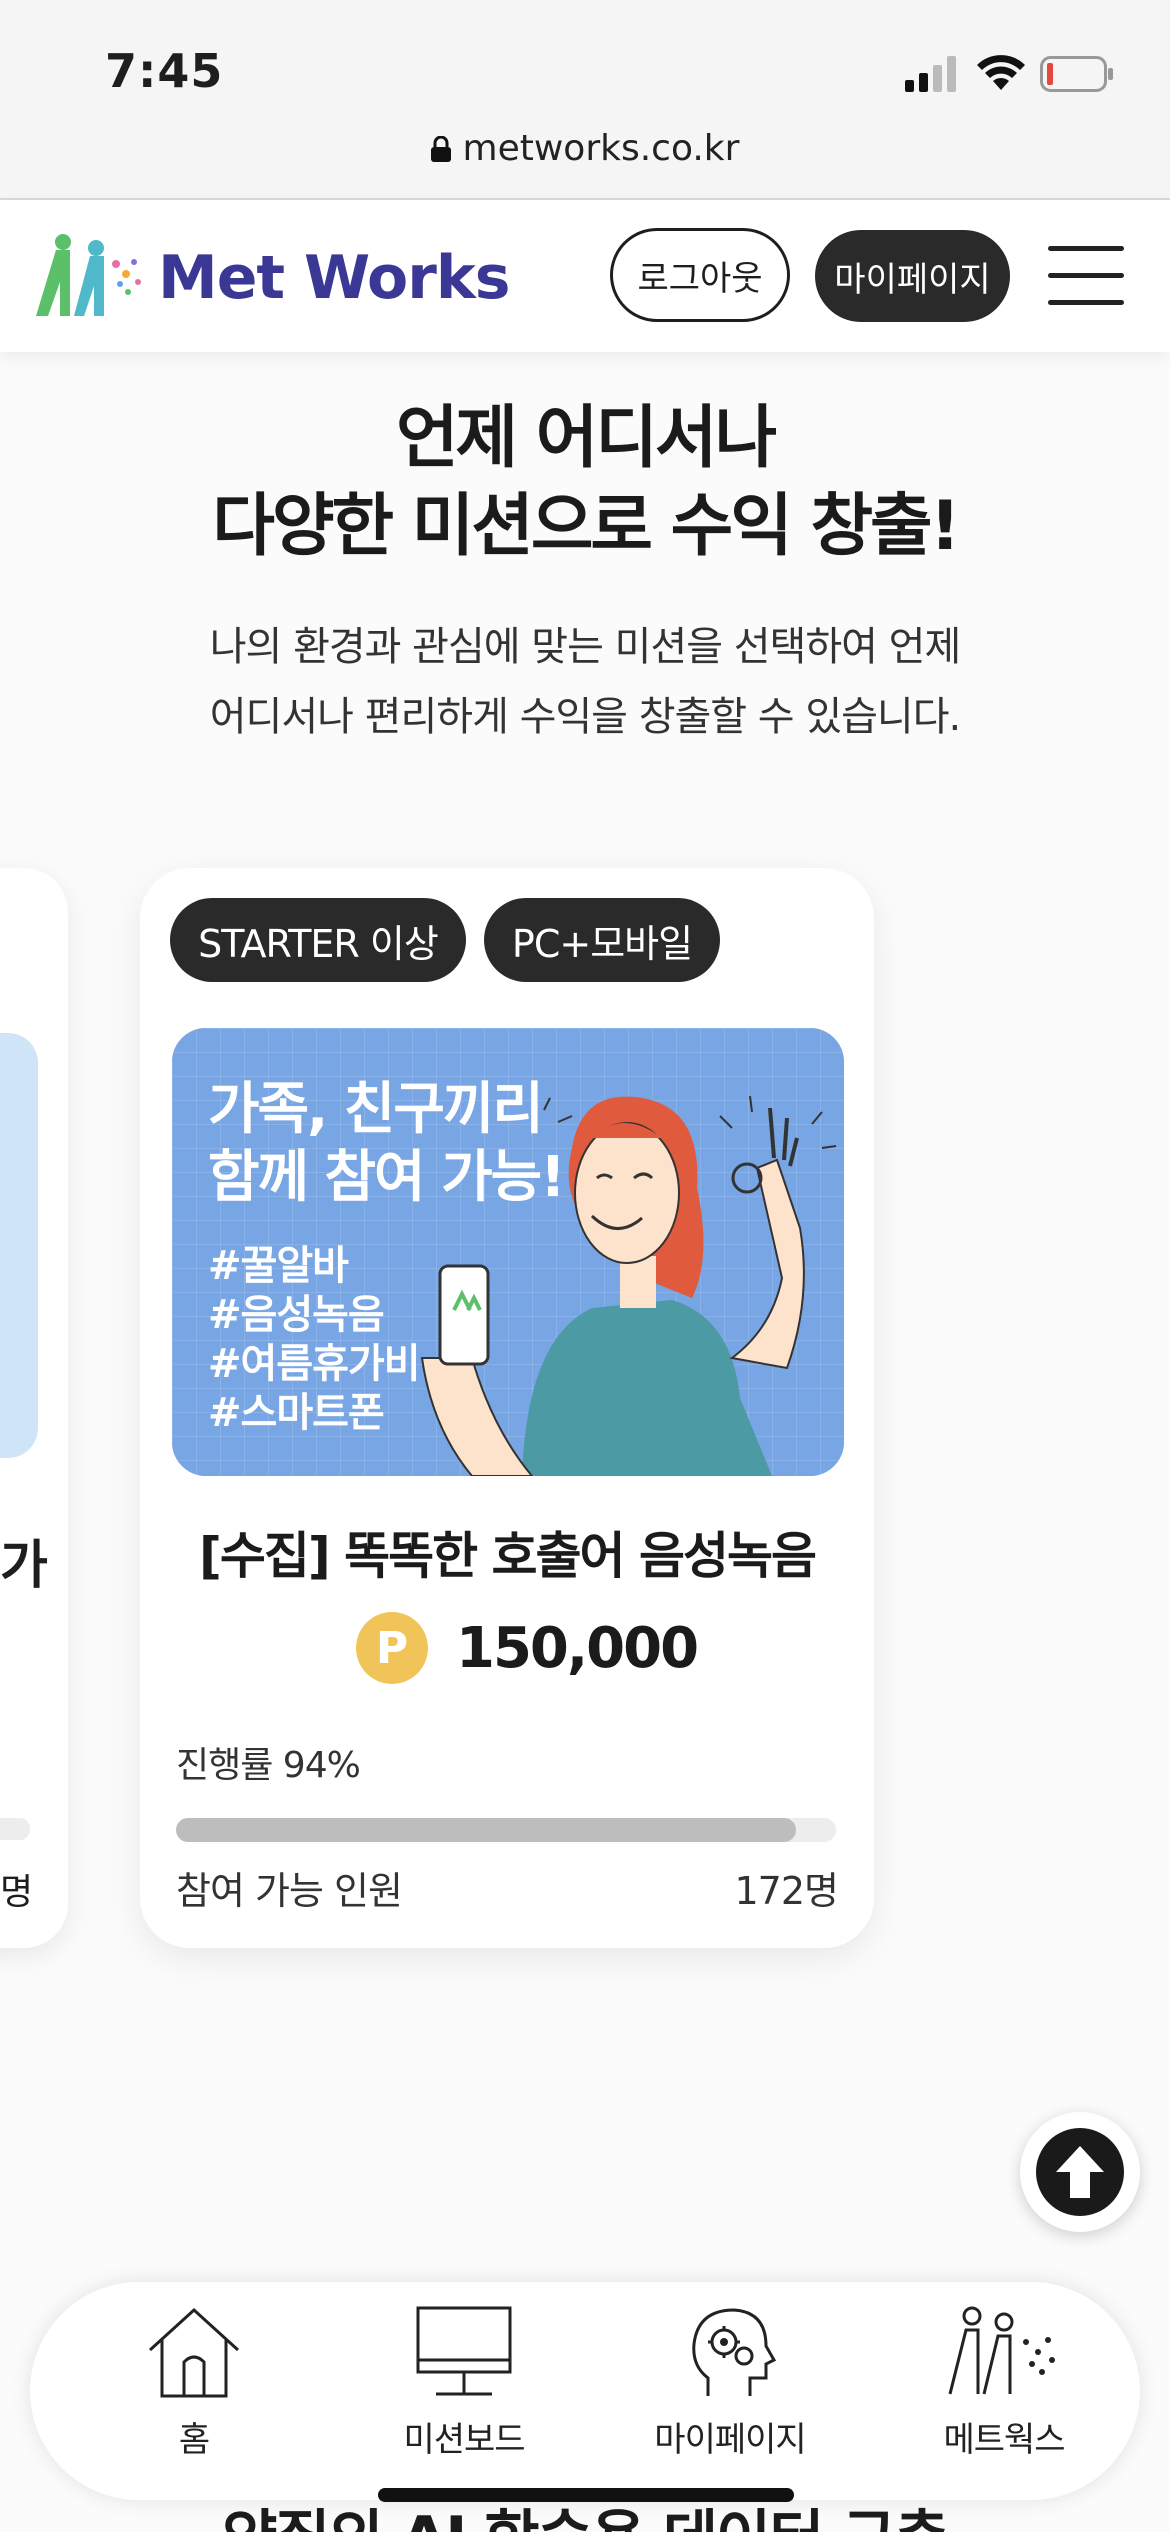 The width and height of the screenshot is (1170, 2532). I want to click on mission-reward: P 150,000, so click(527, 1648).